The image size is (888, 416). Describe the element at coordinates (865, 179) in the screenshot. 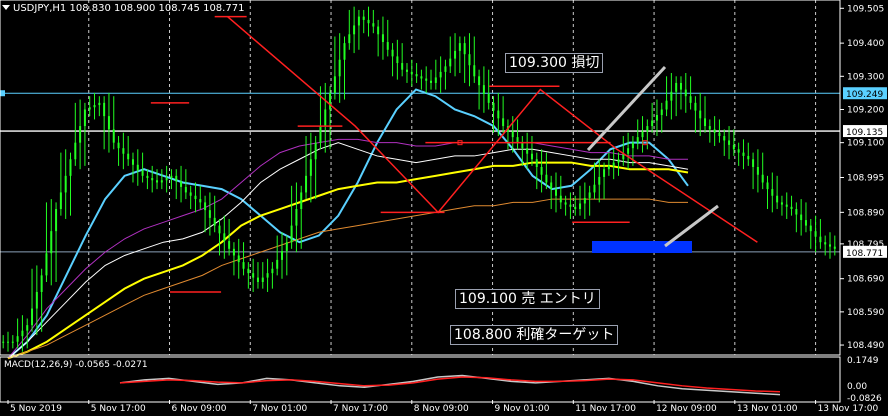

I see `y-tick-label: 108.995` at that location.